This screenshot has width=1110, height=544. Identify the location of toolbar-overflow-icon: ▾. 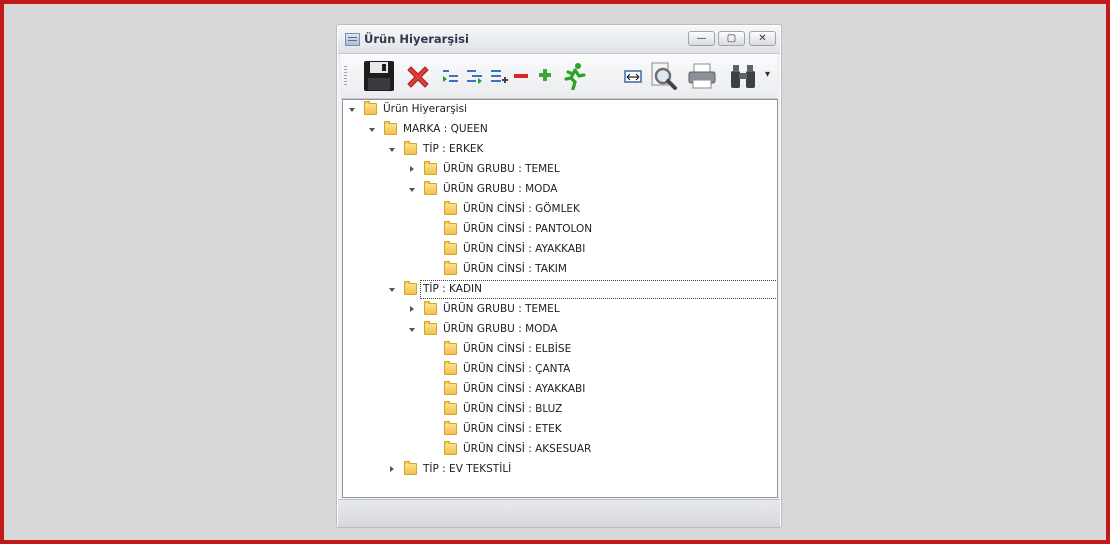
(767, 74).